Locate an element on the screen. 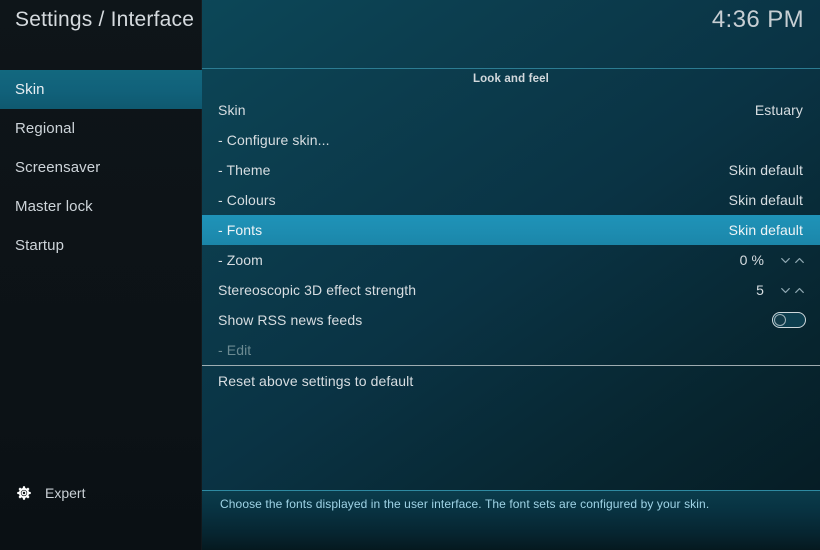 This screenshot has width=820, height=550. sidebar-item-skin: Skin is located at coordinates (101, 89).